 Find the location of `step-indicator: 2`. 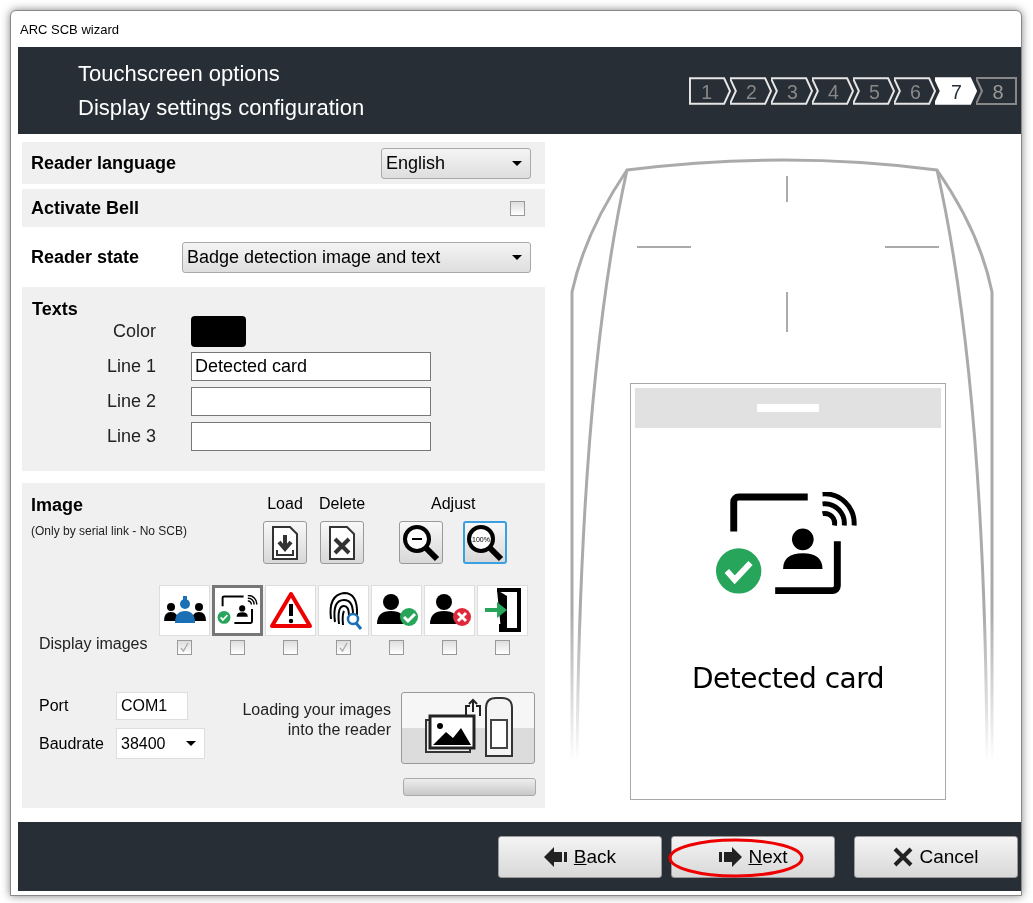

step-indicator: 2 is located at coordinates (751, 90).